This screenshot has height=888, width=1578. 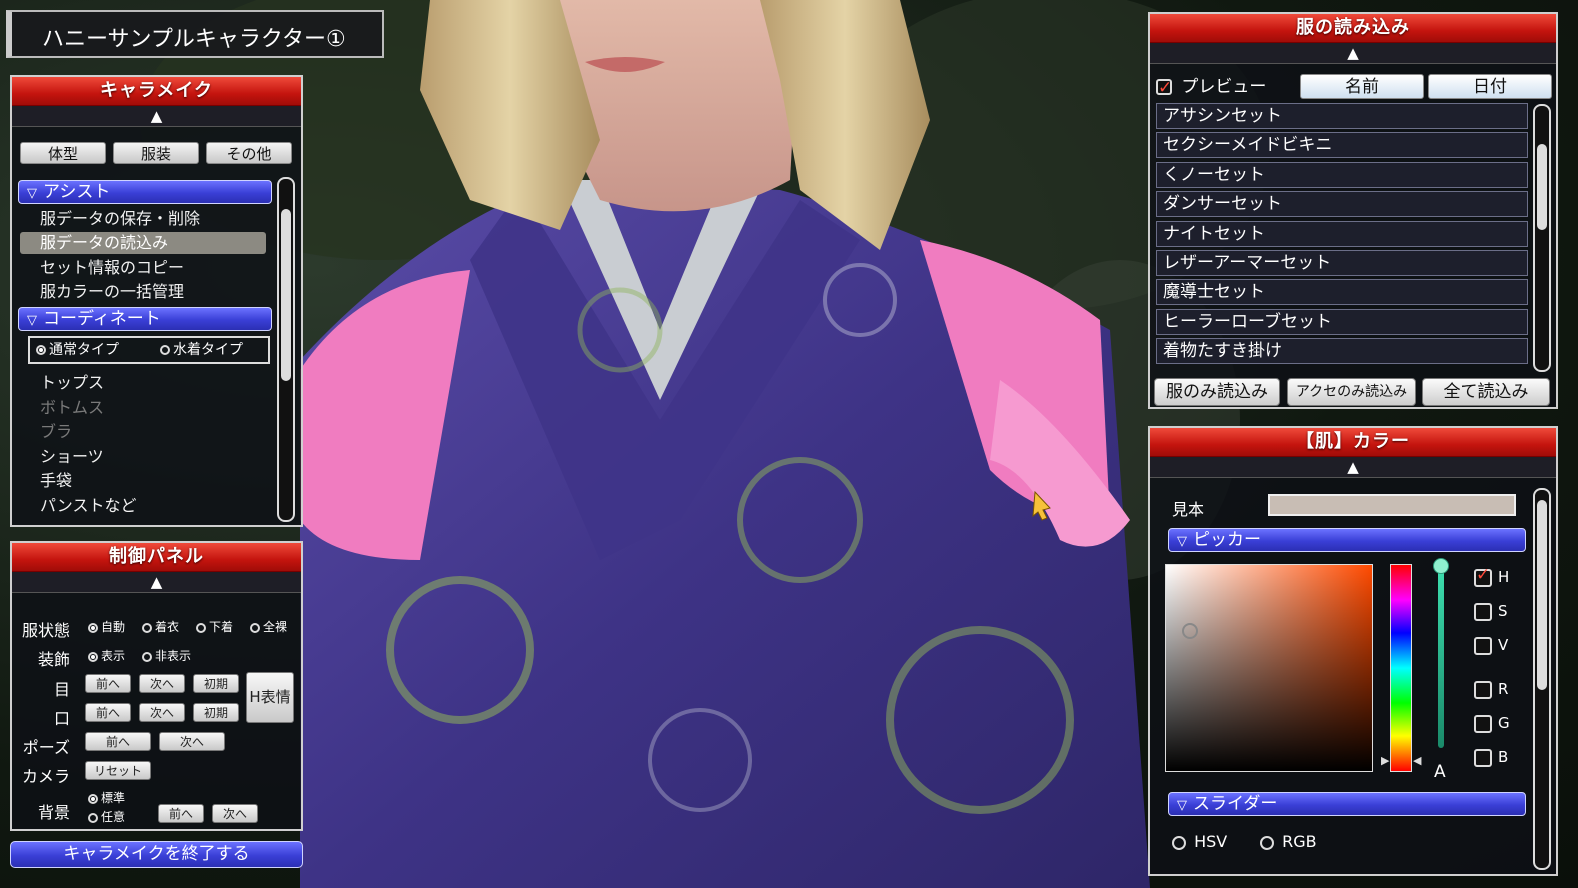 What do you see at coordinates (1217, 392) in the screenshot?
I see `load-clothes-only-button: 服のみ読込み` at bounding box center [1217, 392].